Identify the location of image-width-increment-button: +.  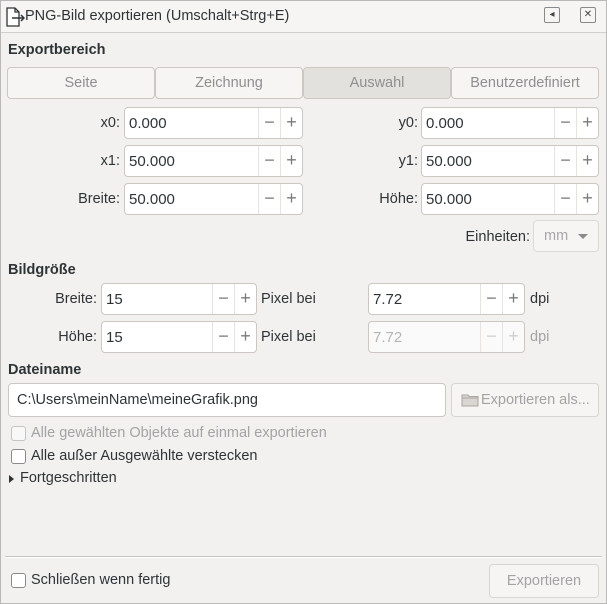
(245, 299).